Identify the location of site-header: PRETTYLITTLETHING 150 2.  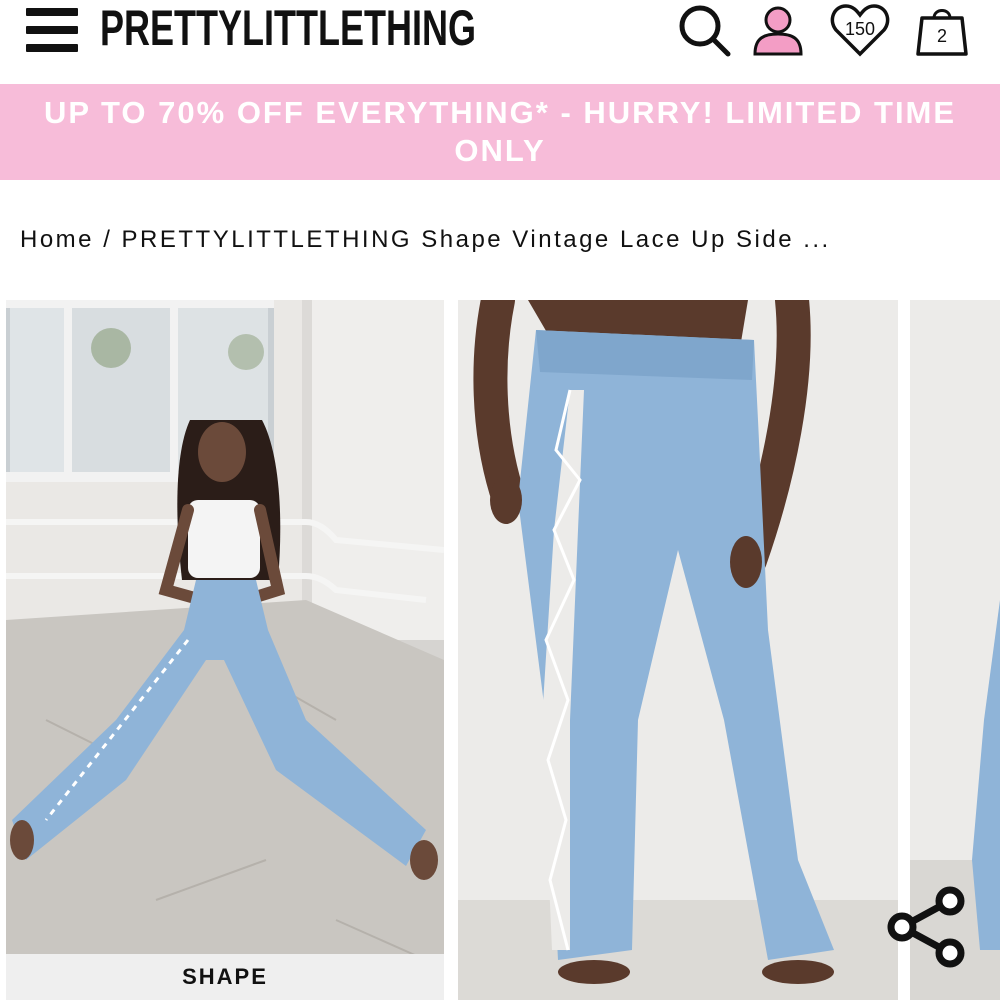
(500, 42).